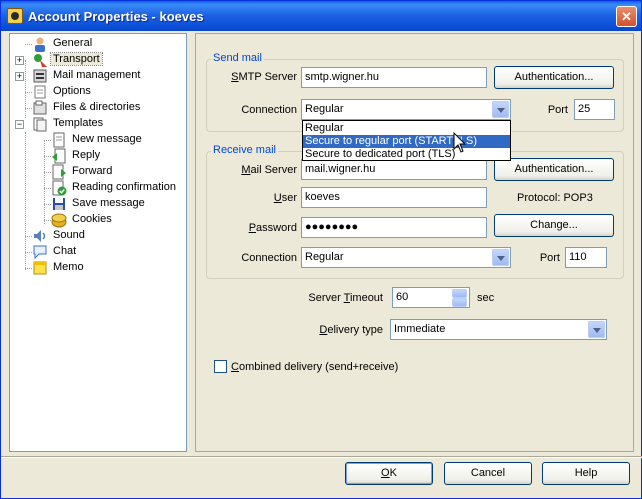  Describe the element at coordinates (351, 330) in the screenshot. I see `delivery-type-label: Delivery type` at that location.